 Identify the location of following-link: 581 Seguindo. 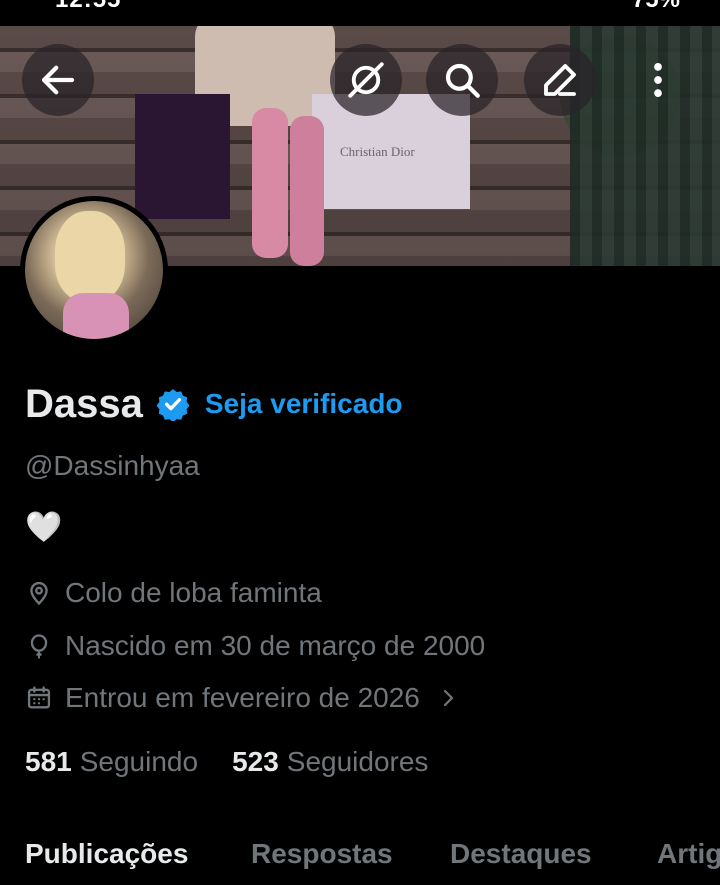
(111, 762).